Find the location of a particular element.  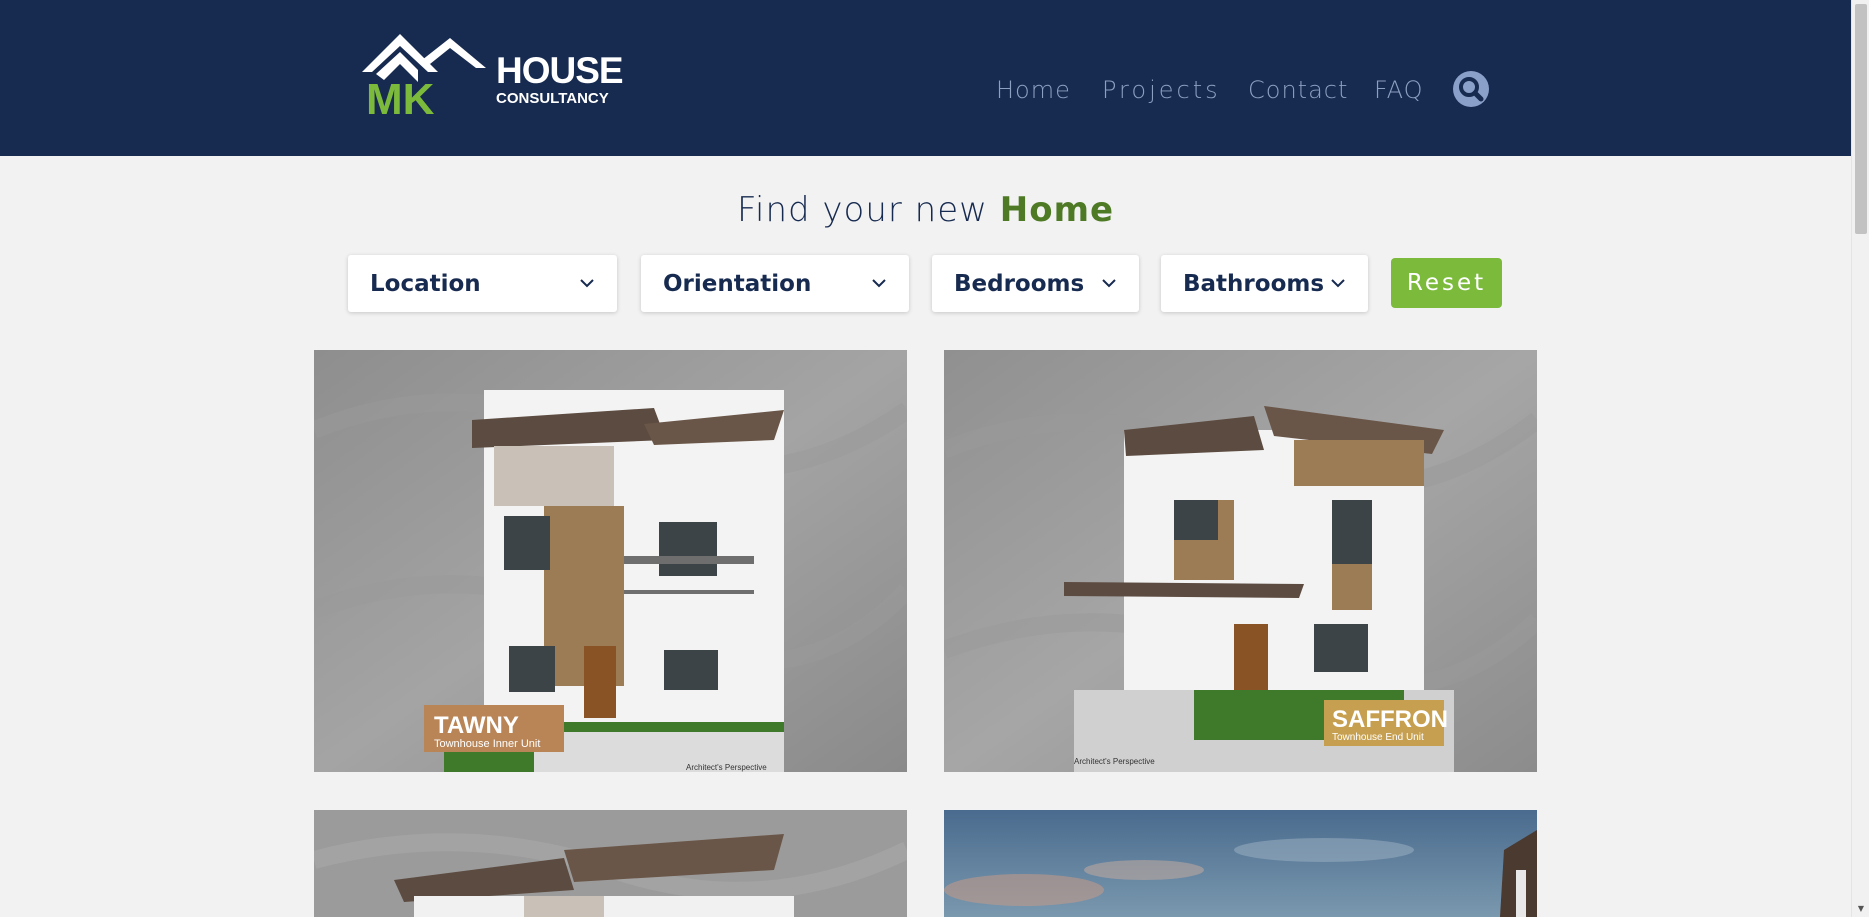

svg-text: MK is located at coordinates (400, 97).